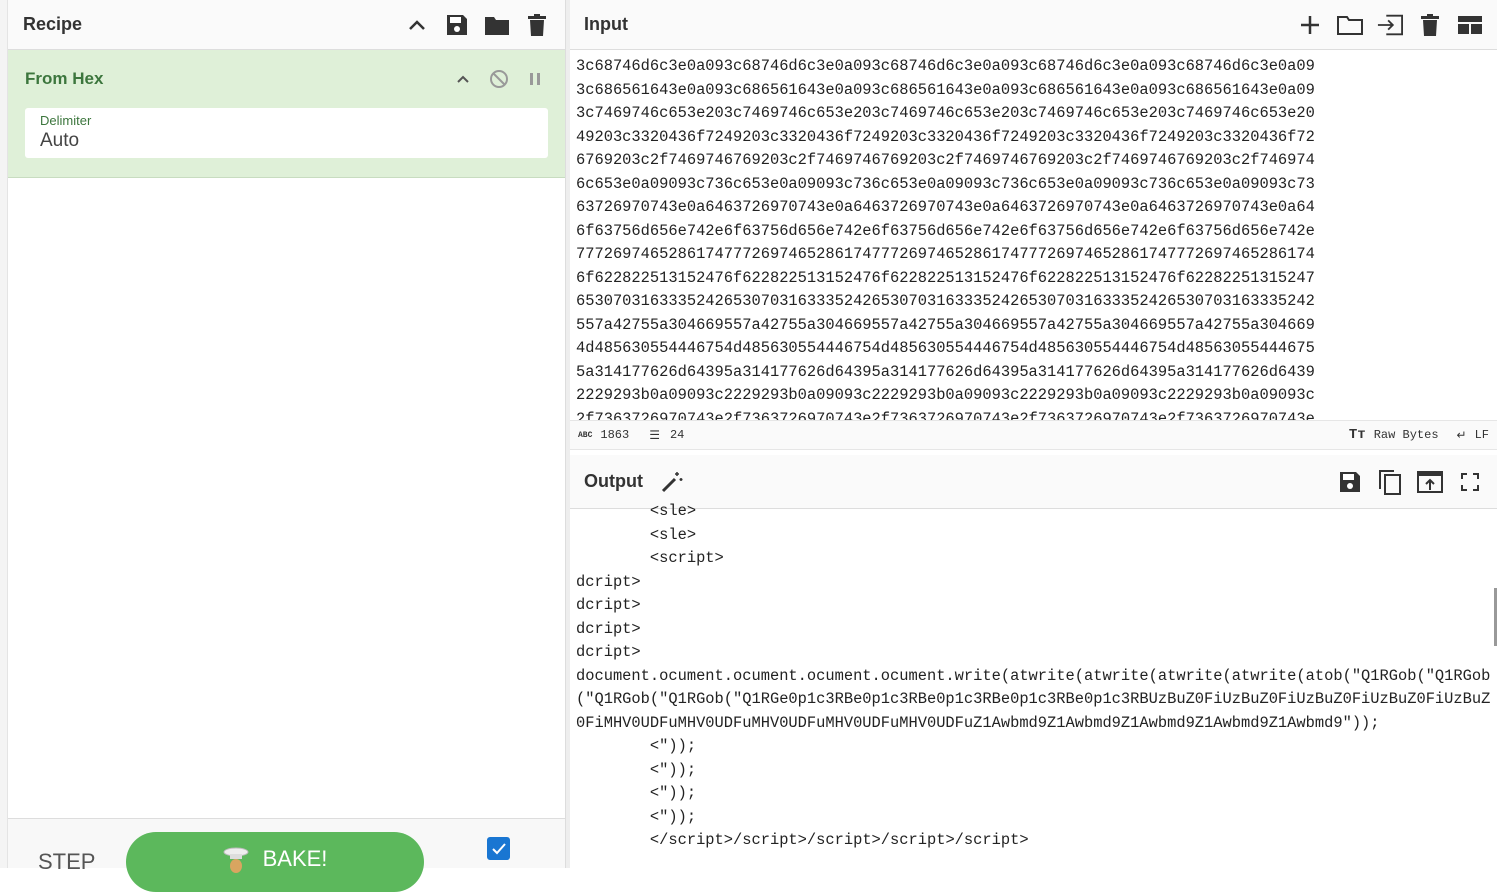 Image resolution: width=1497 pixels, height=892 pixels. Describe the element at coordinates (613, 481) in the screenshot. I see `output-title: Output` at that location.